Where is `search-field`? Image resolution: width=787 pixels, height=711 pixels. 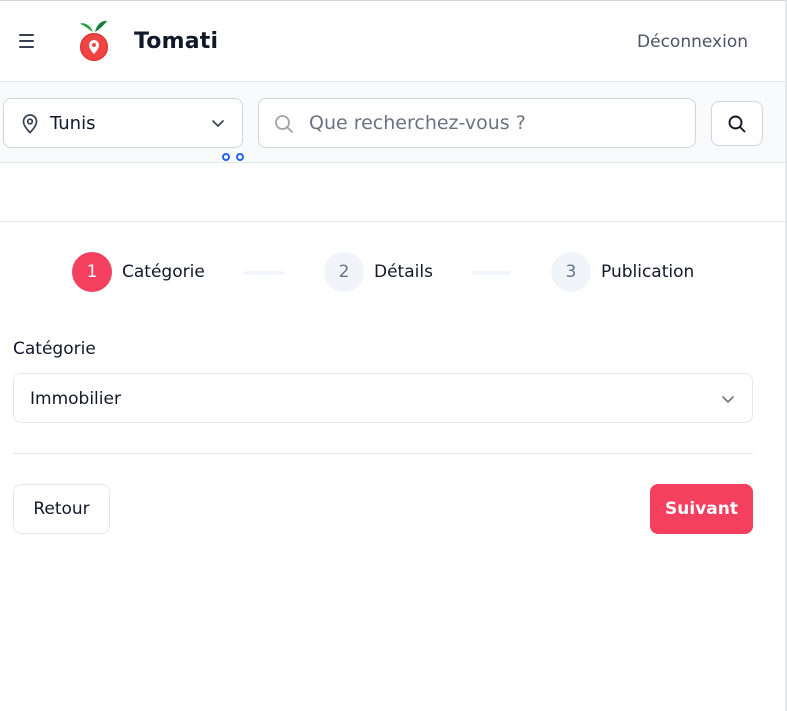
search-field is located at coordinates (477, 123).